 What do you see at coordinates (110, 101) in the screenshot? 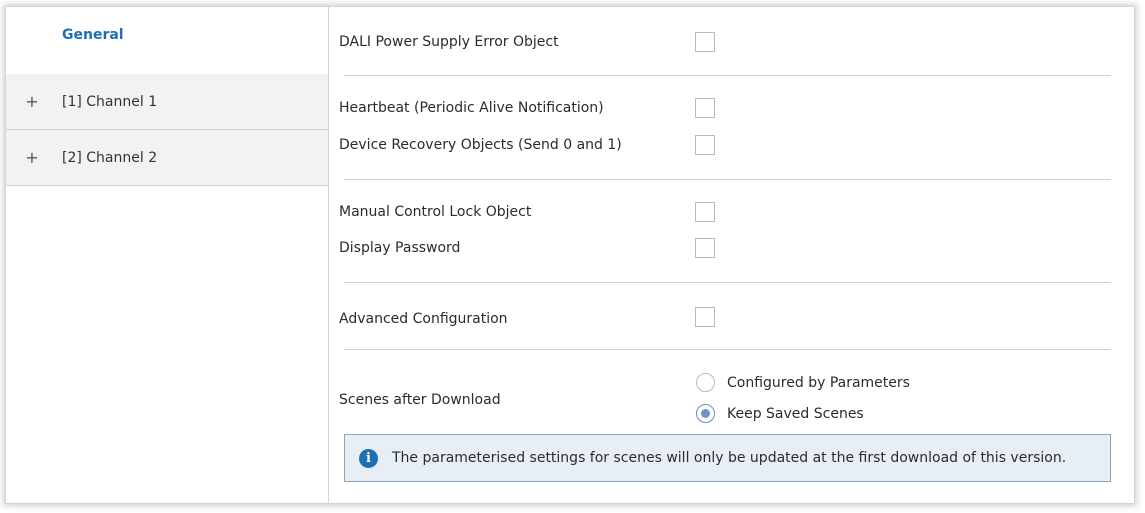
I see `sidebar-item-label: [1] Channel 1` at bounding box center [110, 101].